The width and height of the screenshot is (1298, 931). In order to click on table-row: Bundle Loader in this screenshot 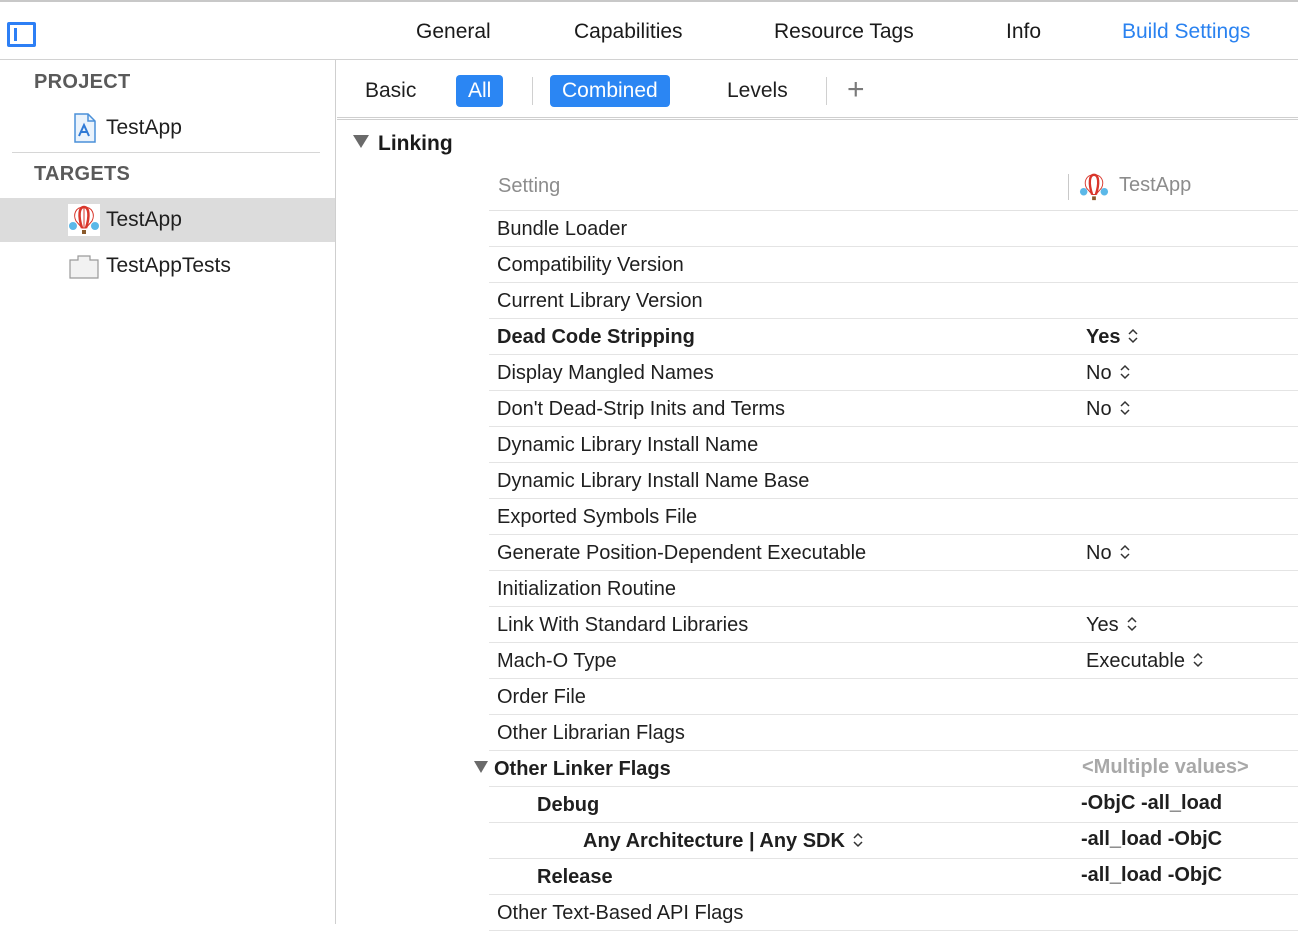, I will do `click(893, 229)`.